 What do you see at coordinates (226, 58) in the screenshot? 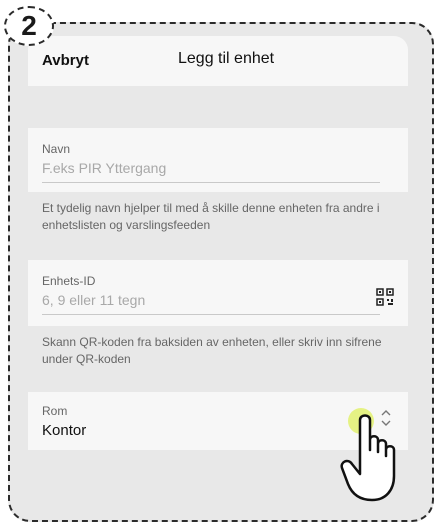
I see `modal-title: Legg til enhet` at bounding box center [226, 58].